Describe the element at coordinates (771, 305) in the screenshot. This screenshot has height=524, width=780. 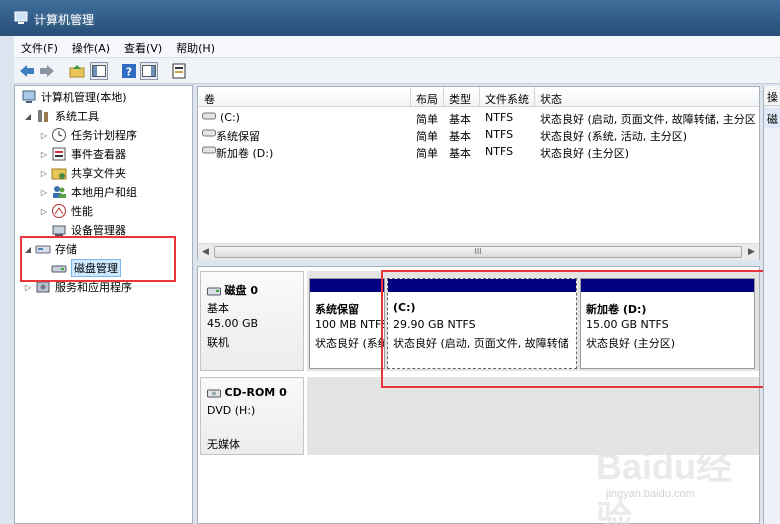
I see `actions-pane: 操 磁` at that location.